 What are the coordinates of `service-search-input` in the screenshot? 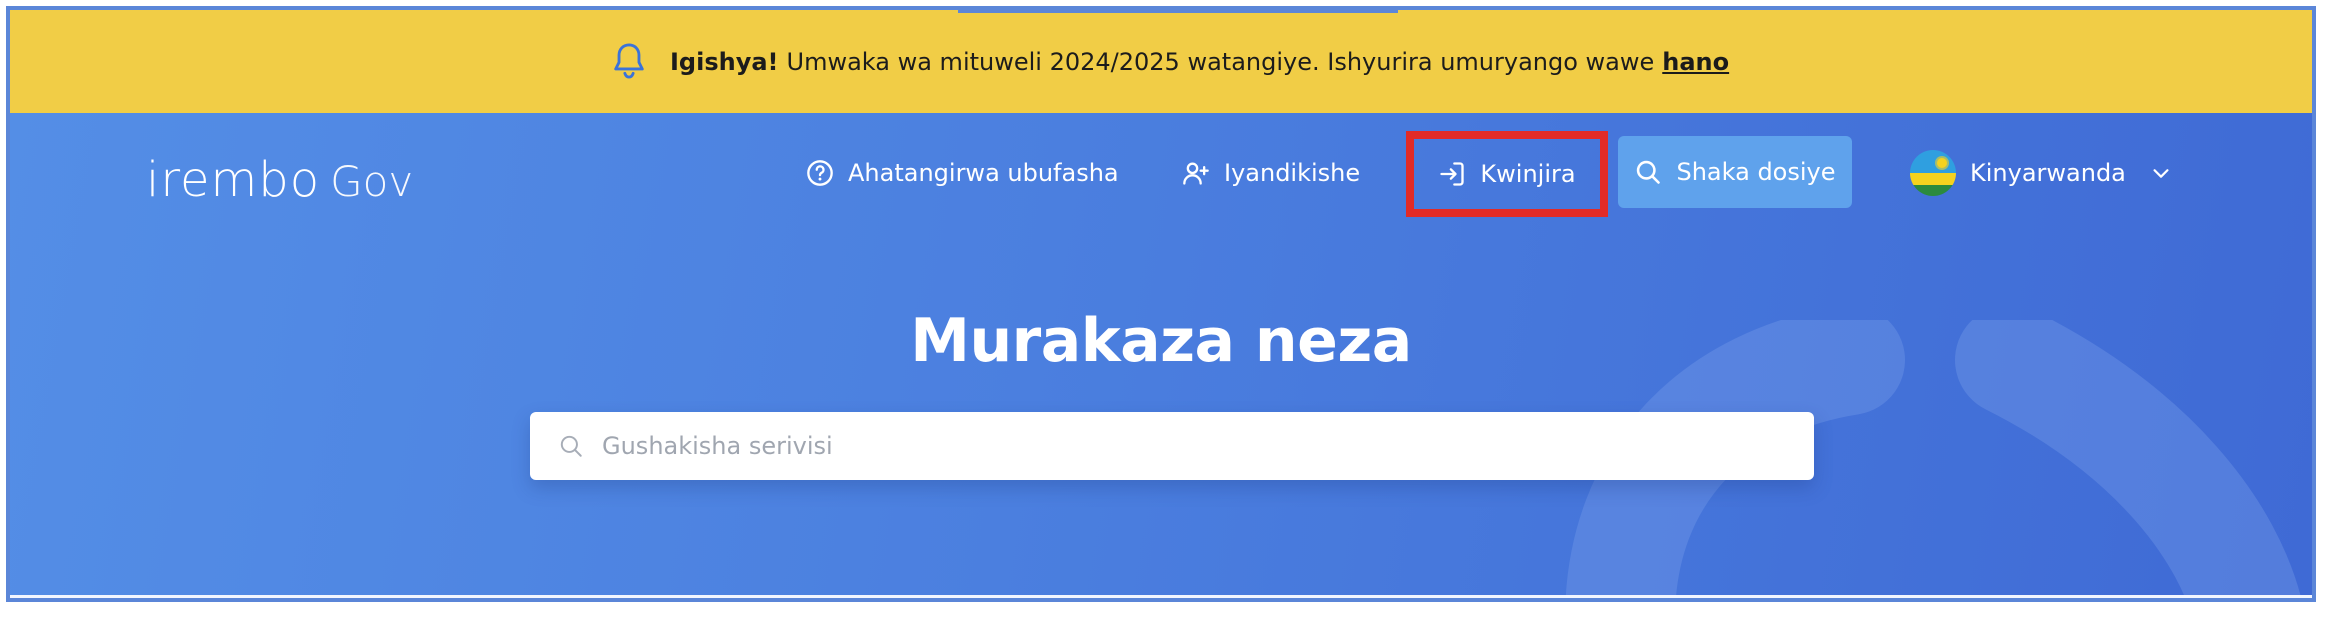 It's located at (1192, 446).